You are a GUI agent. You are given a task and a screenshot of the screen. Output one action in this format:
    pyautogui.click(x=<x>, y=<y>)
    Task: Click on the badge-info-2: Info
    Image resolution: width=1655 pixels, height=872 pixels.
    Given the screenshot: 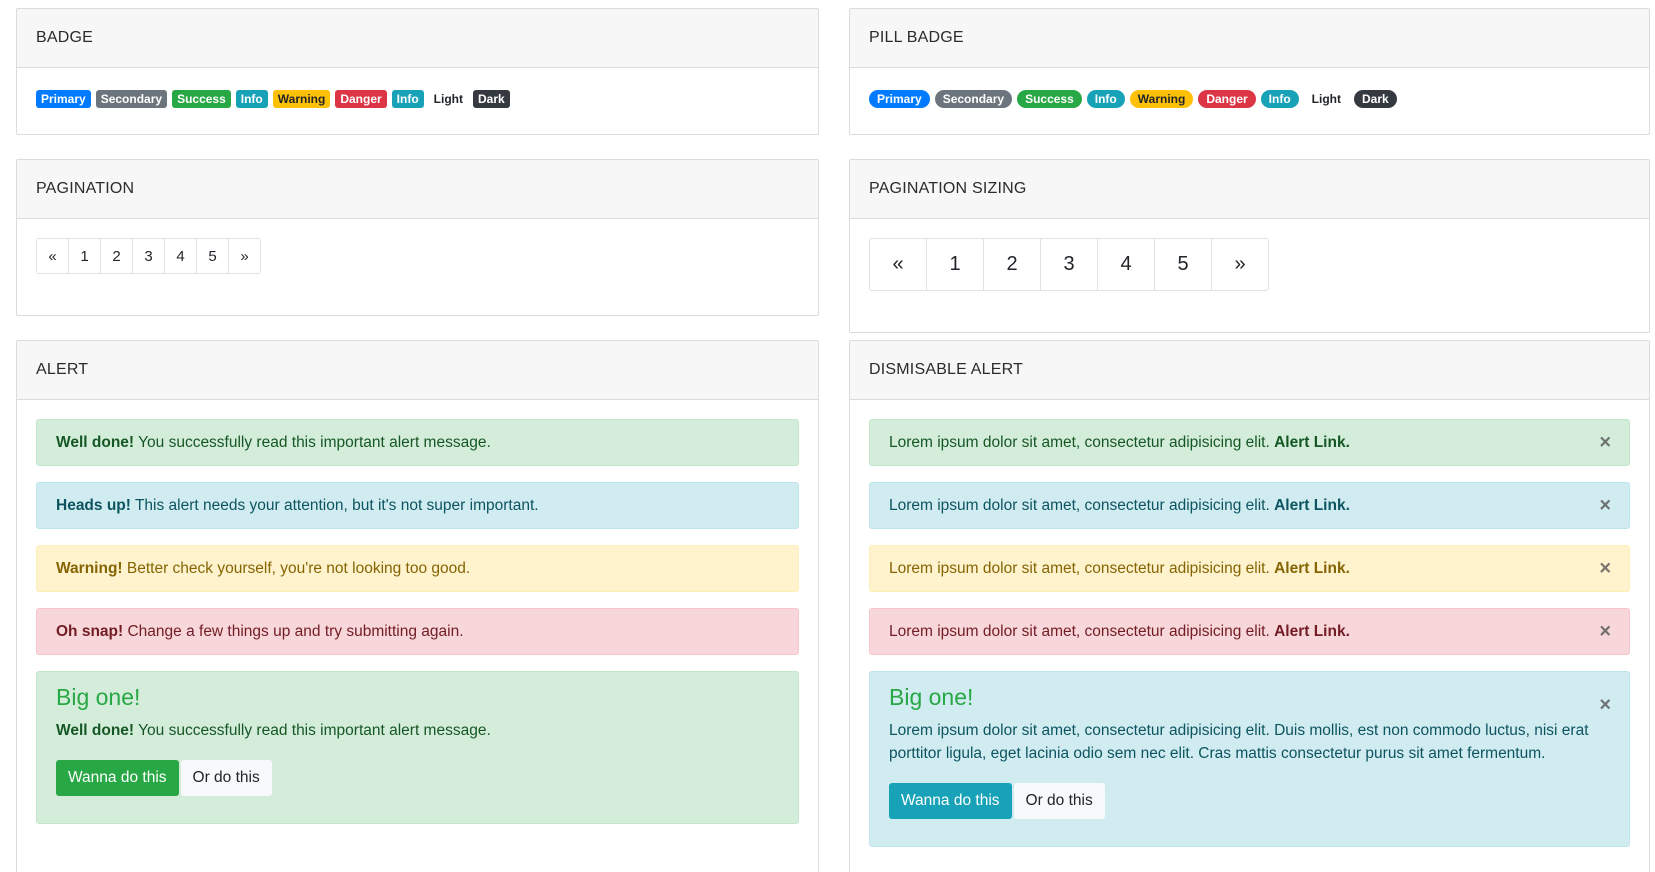 What is the action you would take?
    pyautogui.click(x=407, y=99)
    